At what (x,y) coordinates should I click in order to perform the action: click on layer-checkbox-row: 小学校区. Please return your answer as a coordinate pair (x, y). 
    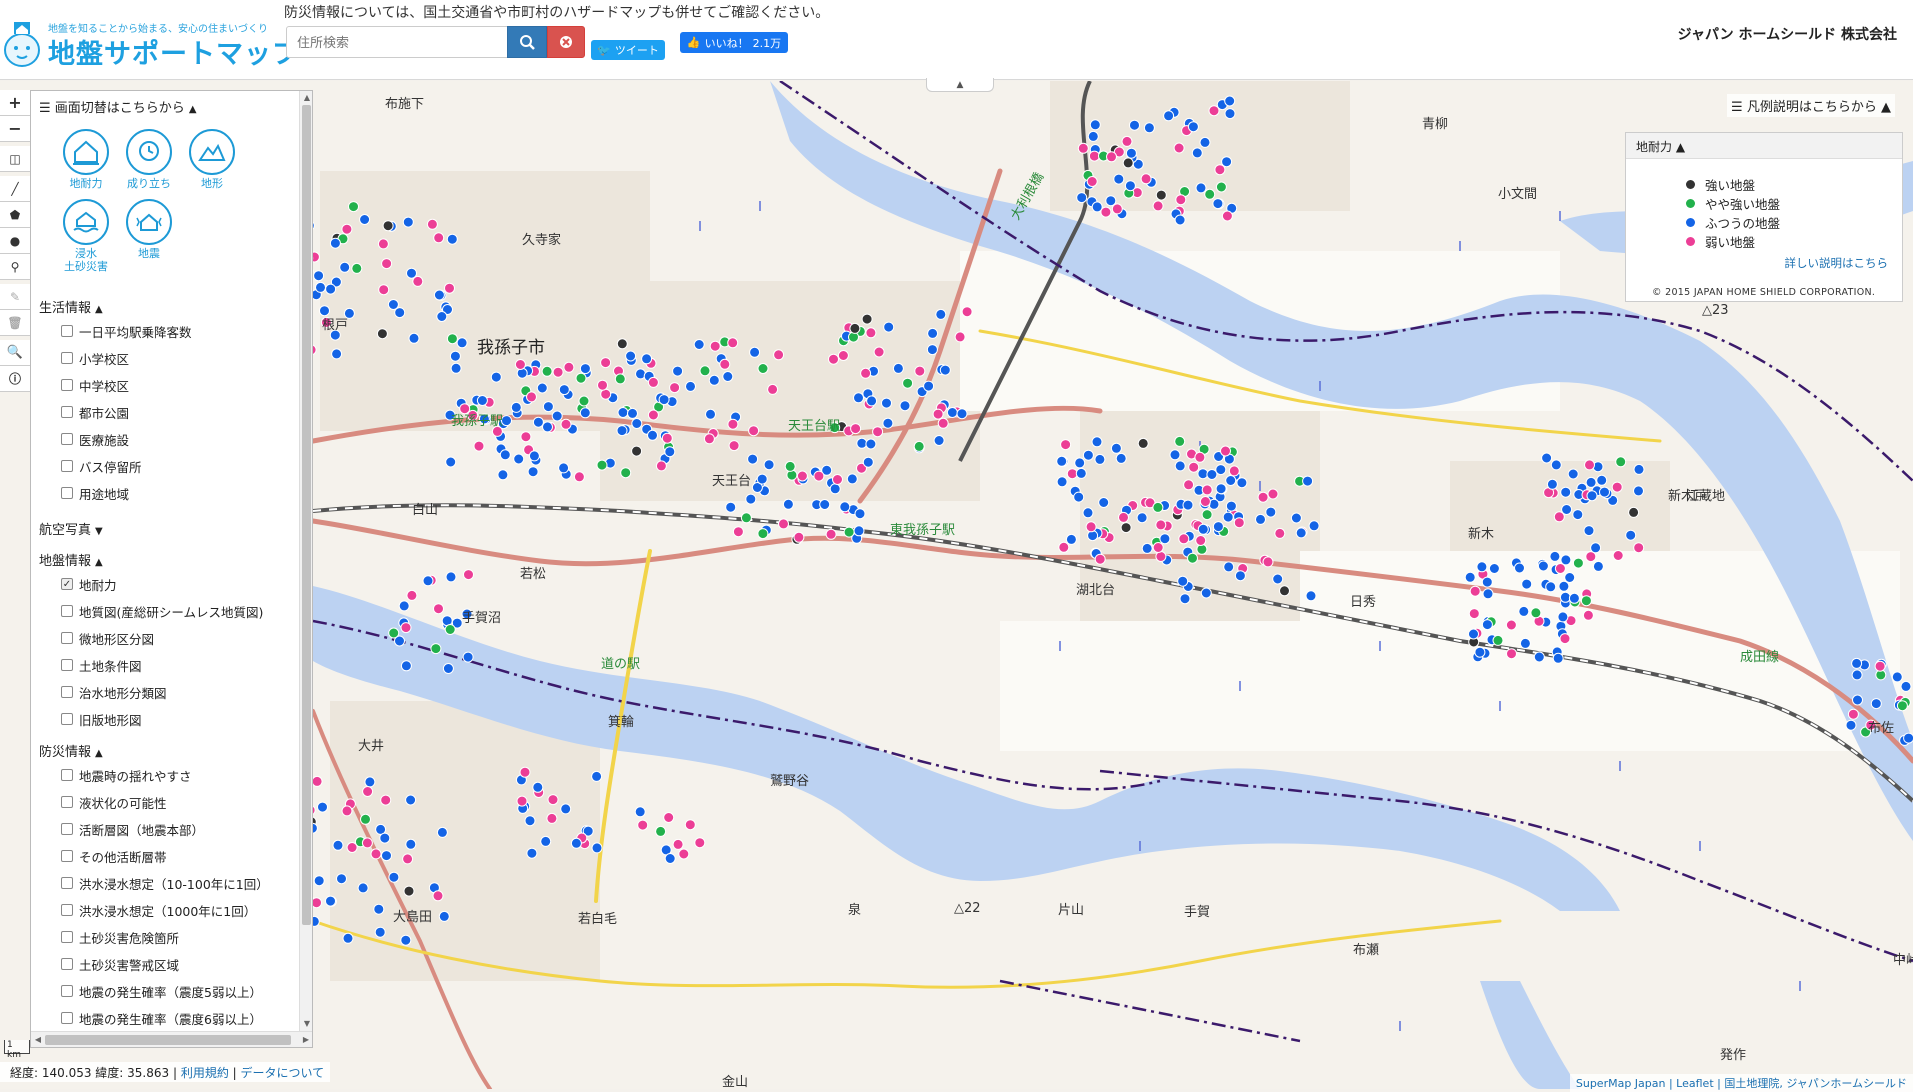
    Looking at the image, I should click on (95, 358).